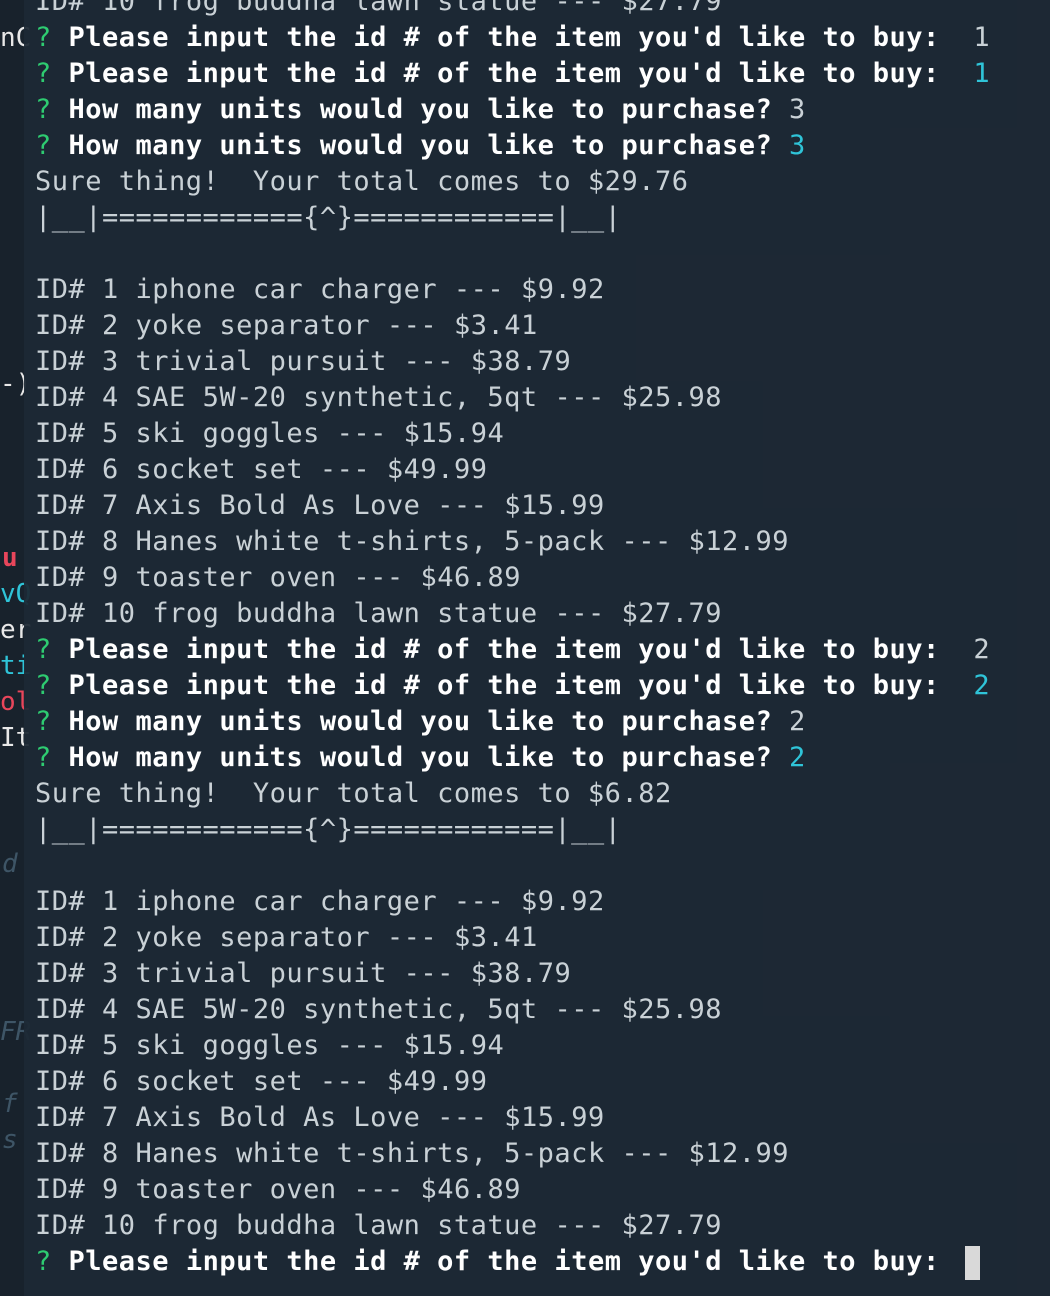 This screenshot has height=1296, width=1050. I want to click on typed-answer: 2, so click(797, 721).